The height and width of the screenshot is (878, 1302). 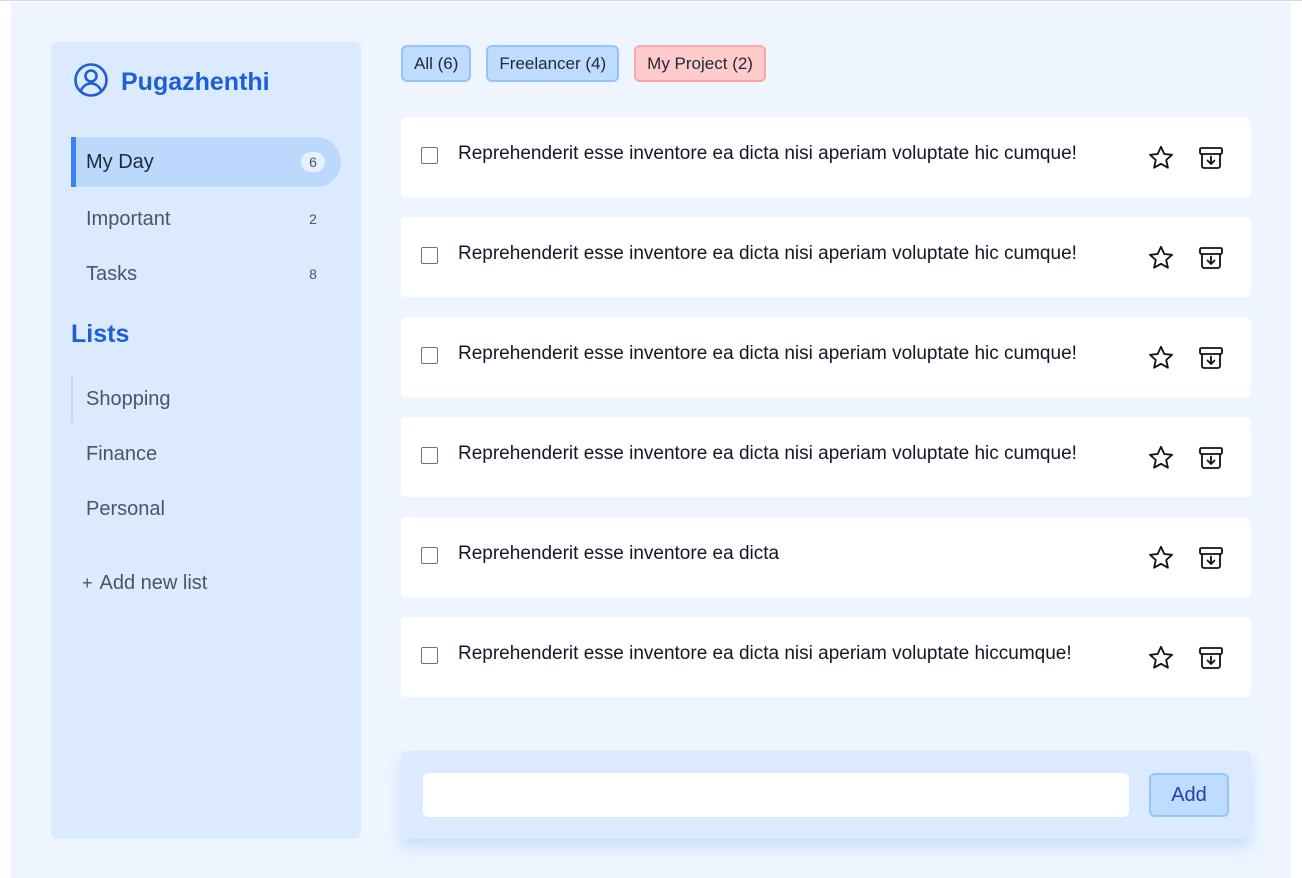 I want to click on add-new-list-button: + Add new list, so click(x=144, y=583).